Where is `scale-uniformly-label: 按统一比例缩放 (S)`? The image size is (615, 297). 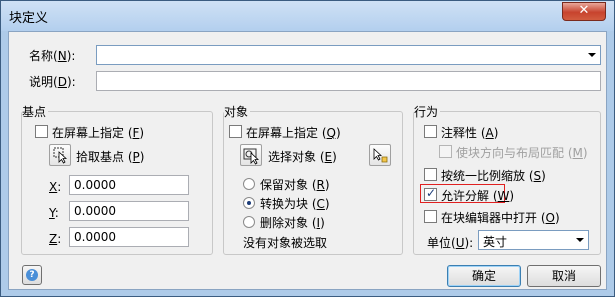 scale-uniformly-label: 按统一比例缩放 (S) is located at coordinates (493, 176).